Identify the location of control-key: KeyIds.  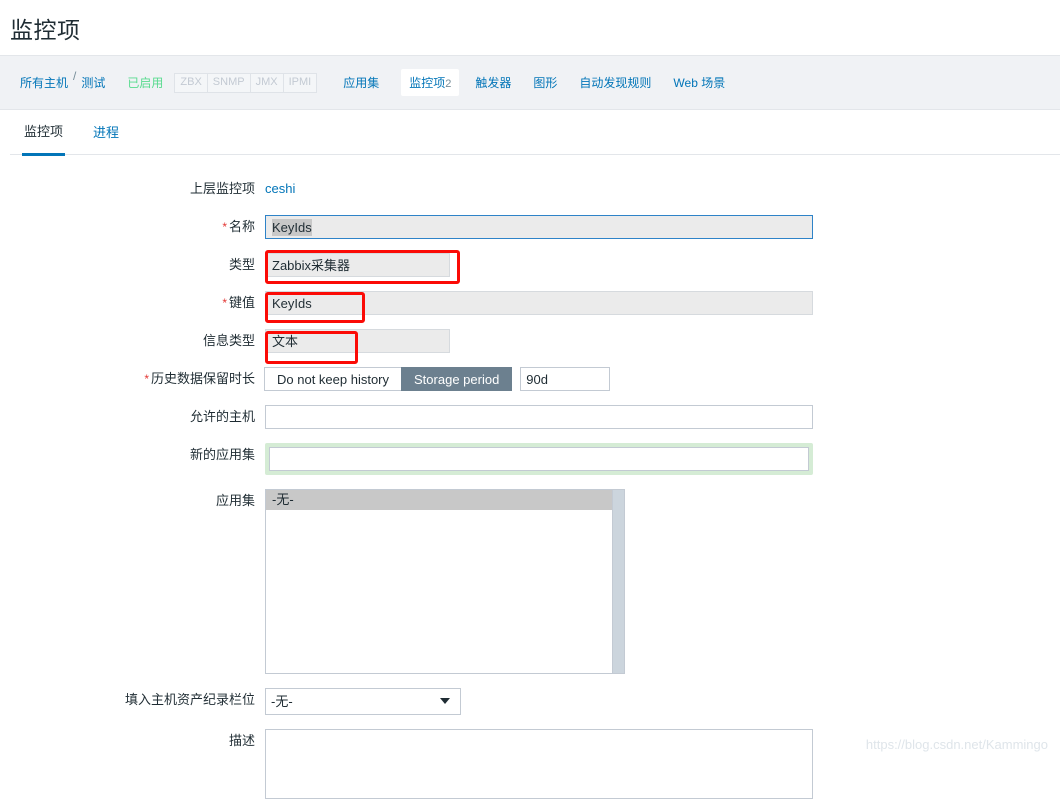
(539, 303).